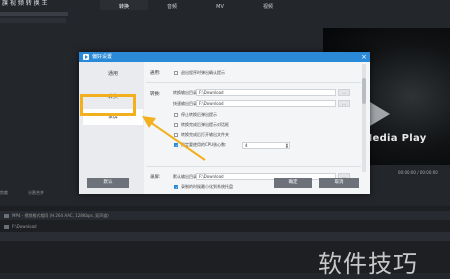  I want to click on toolbar-strip, so click(34, 14).